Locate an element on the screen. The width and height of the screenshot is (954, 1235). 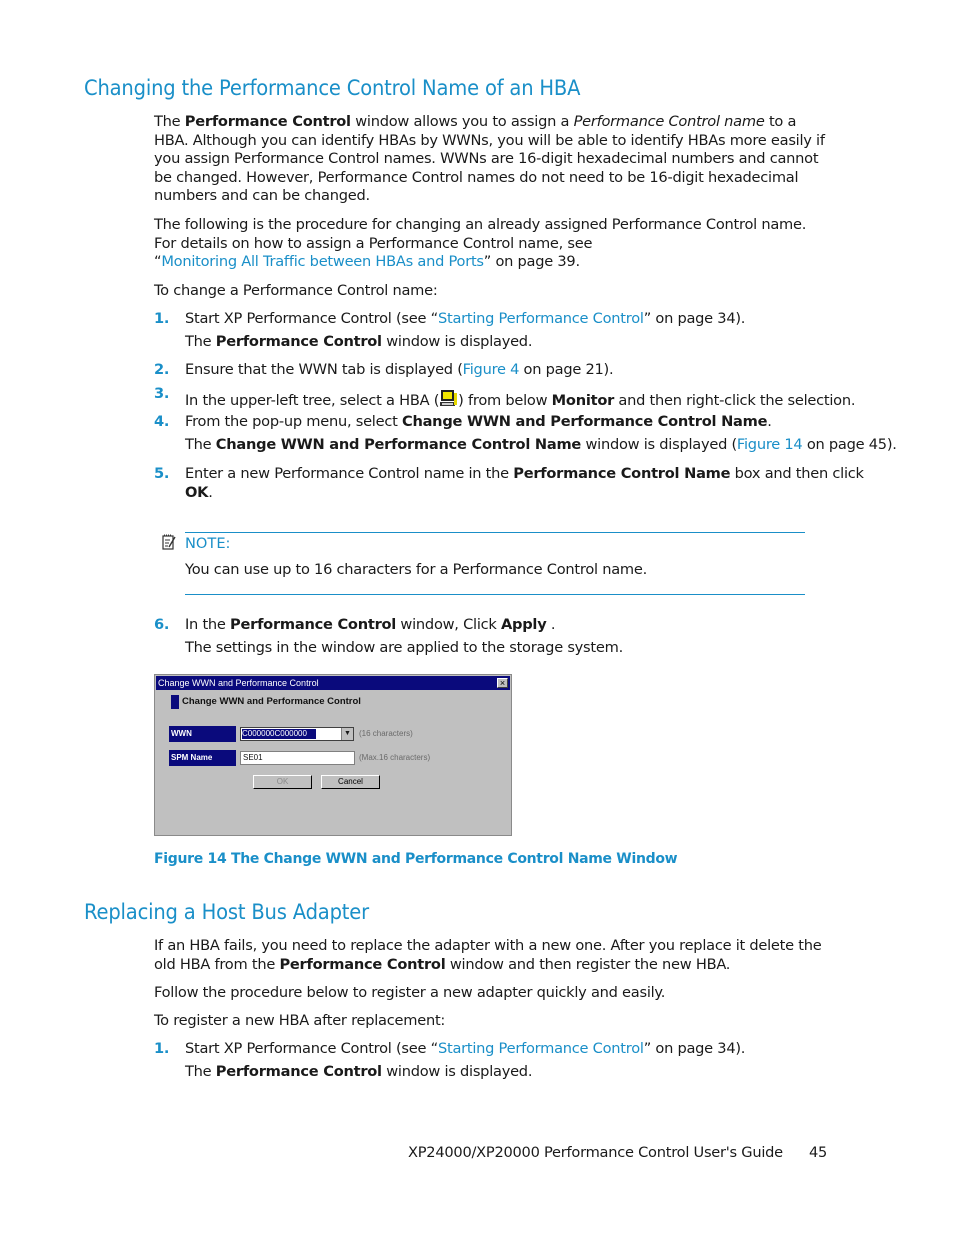
note-bottom-rule is located at coordinates (495, 594).